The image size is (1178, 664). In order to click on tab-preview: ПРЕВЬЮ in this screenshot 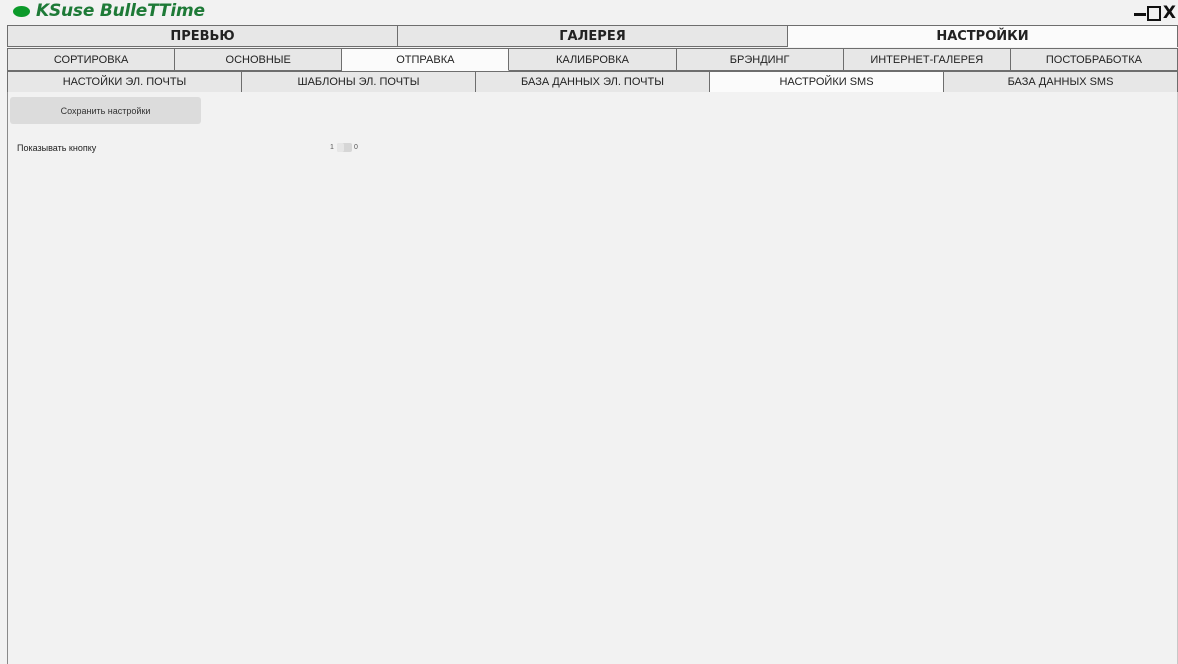, I will do `click(202, 36)`.